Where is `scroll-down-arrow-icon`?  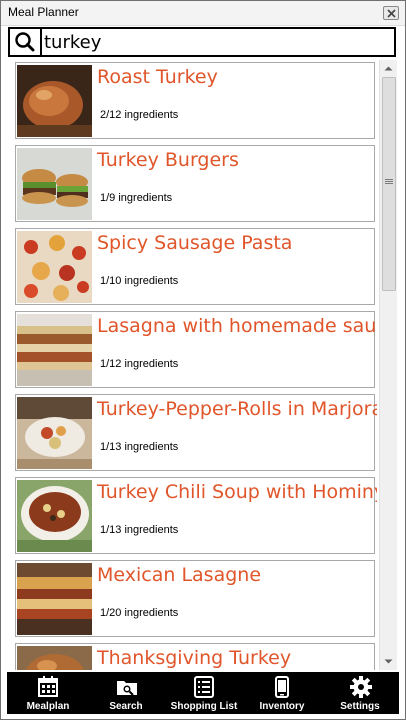 scroll-down-arrow-icon is located at coordinates (388, 661).